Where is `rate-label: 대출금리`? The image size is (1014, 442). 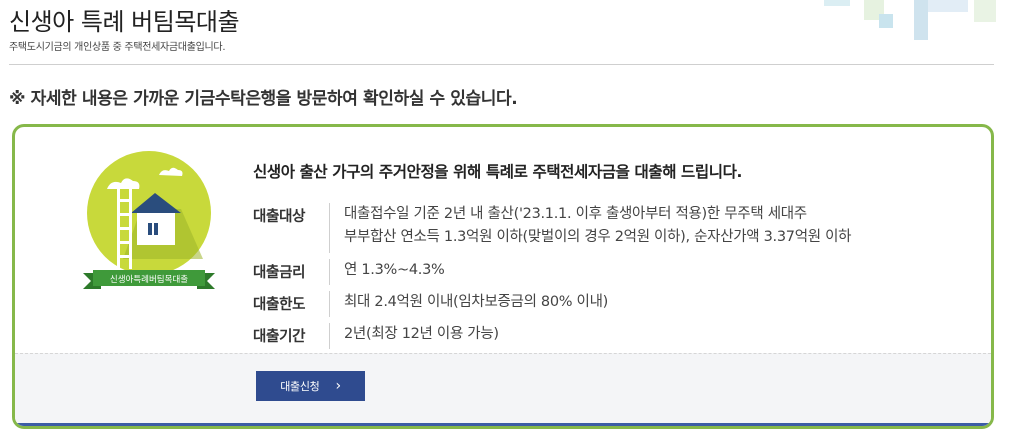 rate-label: 대출금리 is located at coordinates (291, 272).